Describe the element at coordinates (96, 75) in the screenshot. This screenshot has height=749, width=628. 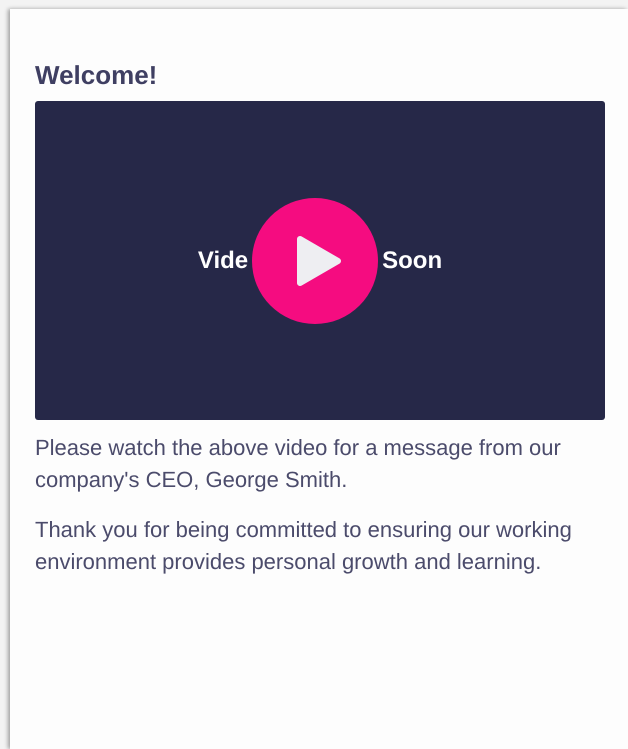
I see `welcome-heading: Welcome!` at that location.